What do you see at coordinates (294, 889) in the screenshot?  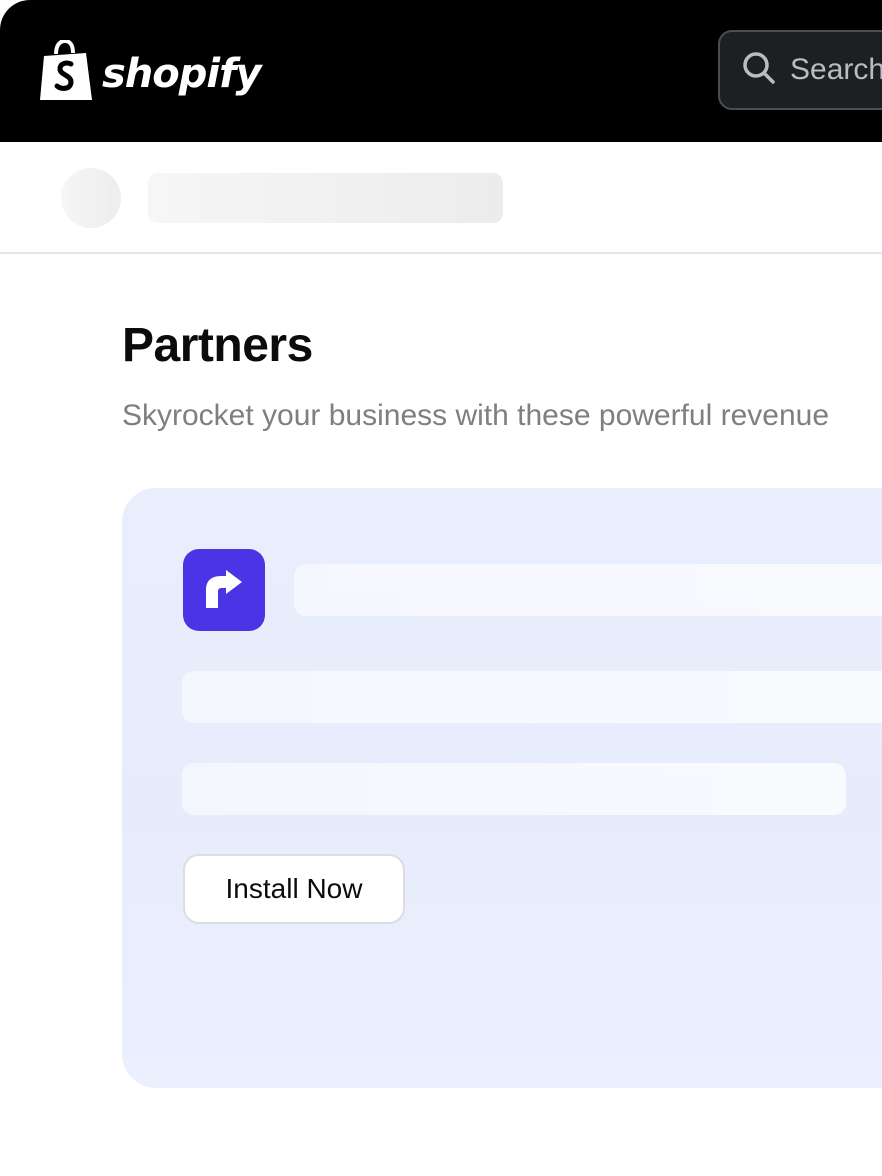 I see `install-now-button: Install Now` at bounding box center [294, 889].